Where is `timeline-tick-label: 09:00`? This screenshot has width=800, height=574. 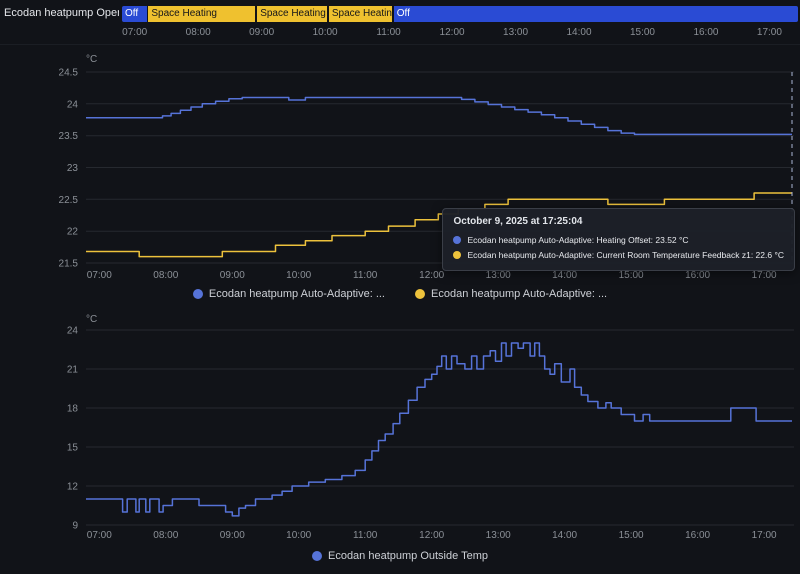 timeline-tick-label: 09:00 is located at coordinates (262, 32).